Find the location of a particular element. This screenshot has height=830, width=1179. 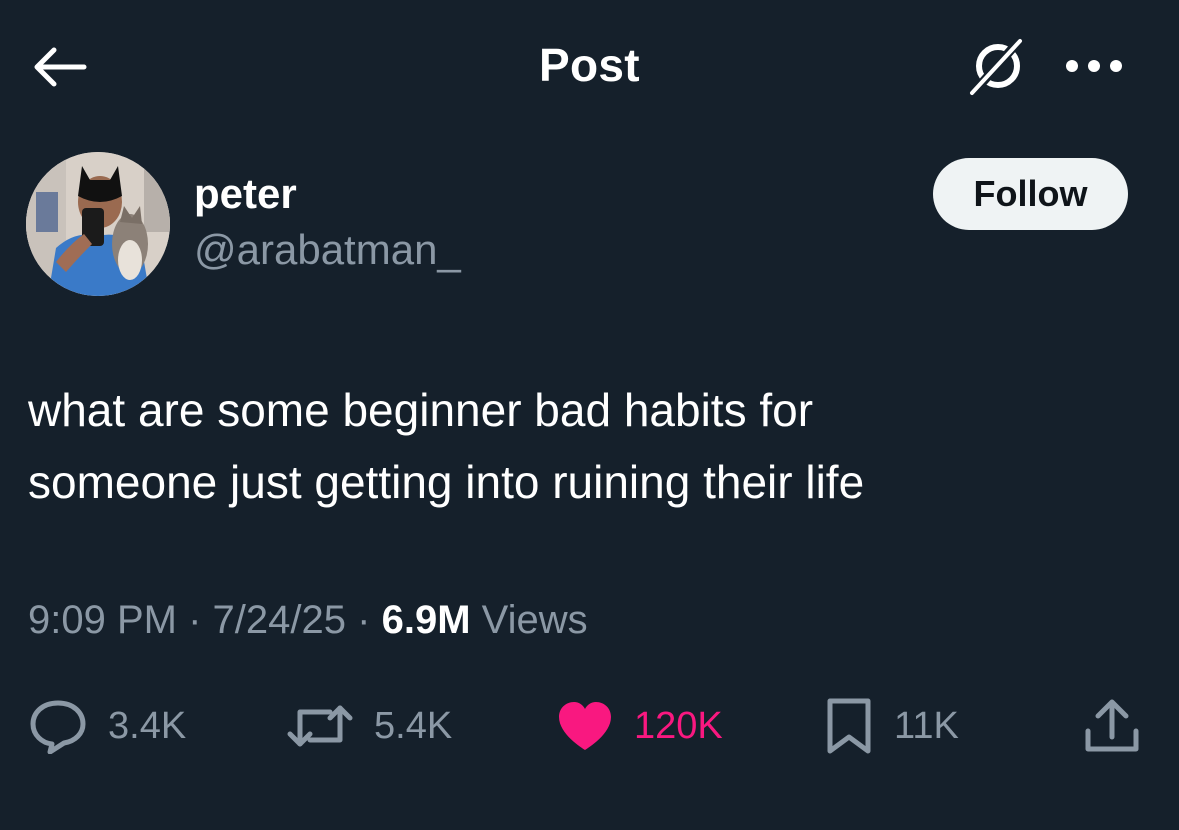

reply-icon is located at coordinates (58, 727).